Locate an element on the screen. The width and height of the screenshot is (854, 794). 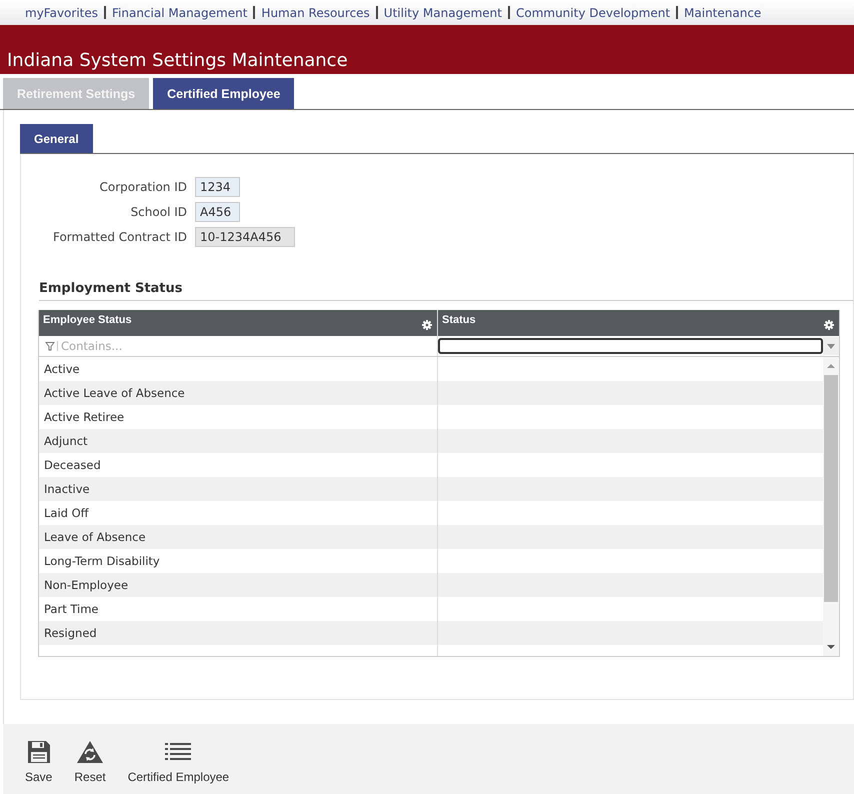
table-cell: Non-Employee is located at coordinates (238, 585).